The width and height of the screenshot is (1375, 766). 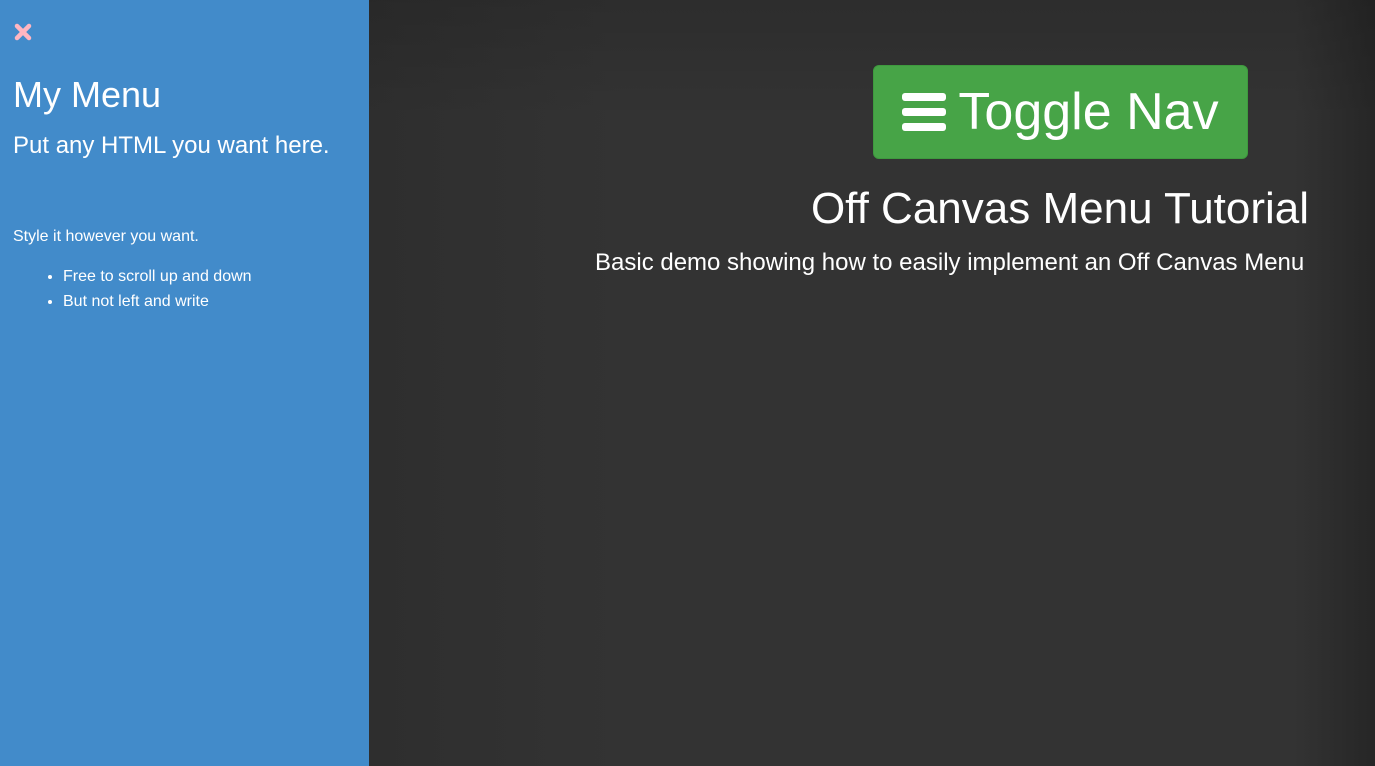 What do you see at coordinates (924, 112) in the screenshot?
I see `hamburger-icon` at bounding box center [924, 112].